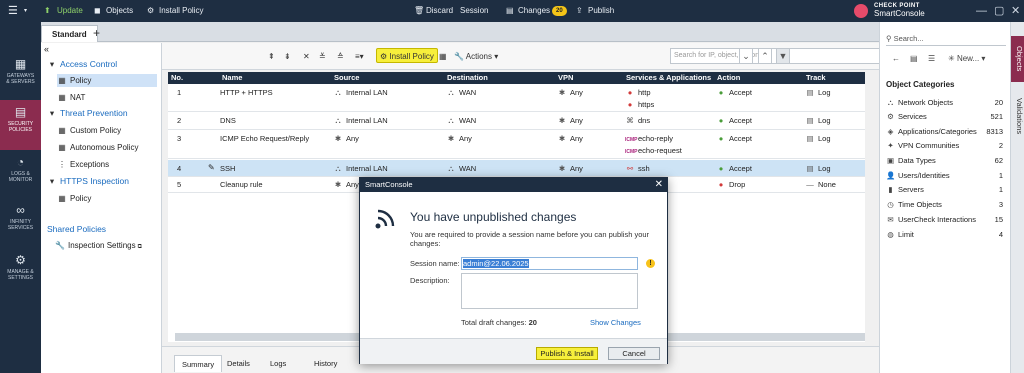  Describe the element at coordinates (946, 146) in the screenshot. I see `category-vpn-communities: ✦ VPN Communities 2` at that location.